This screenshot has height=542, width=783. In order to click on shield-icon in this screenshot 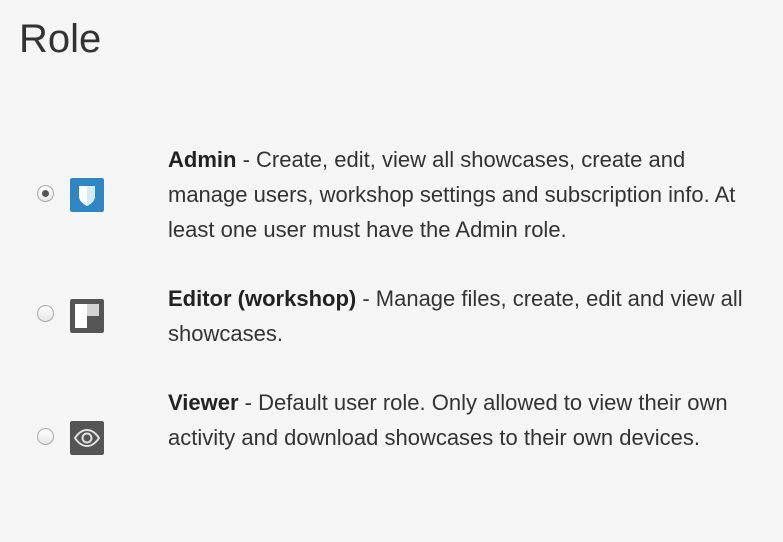, I will do `click(87, 195)`.